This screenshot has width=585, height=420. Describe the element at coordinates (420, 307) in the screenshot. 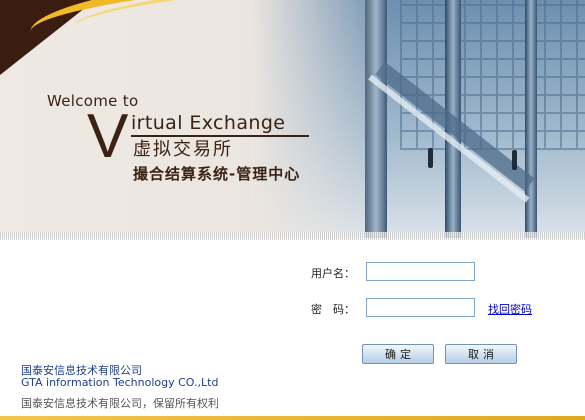

I see `password-input` at that location.